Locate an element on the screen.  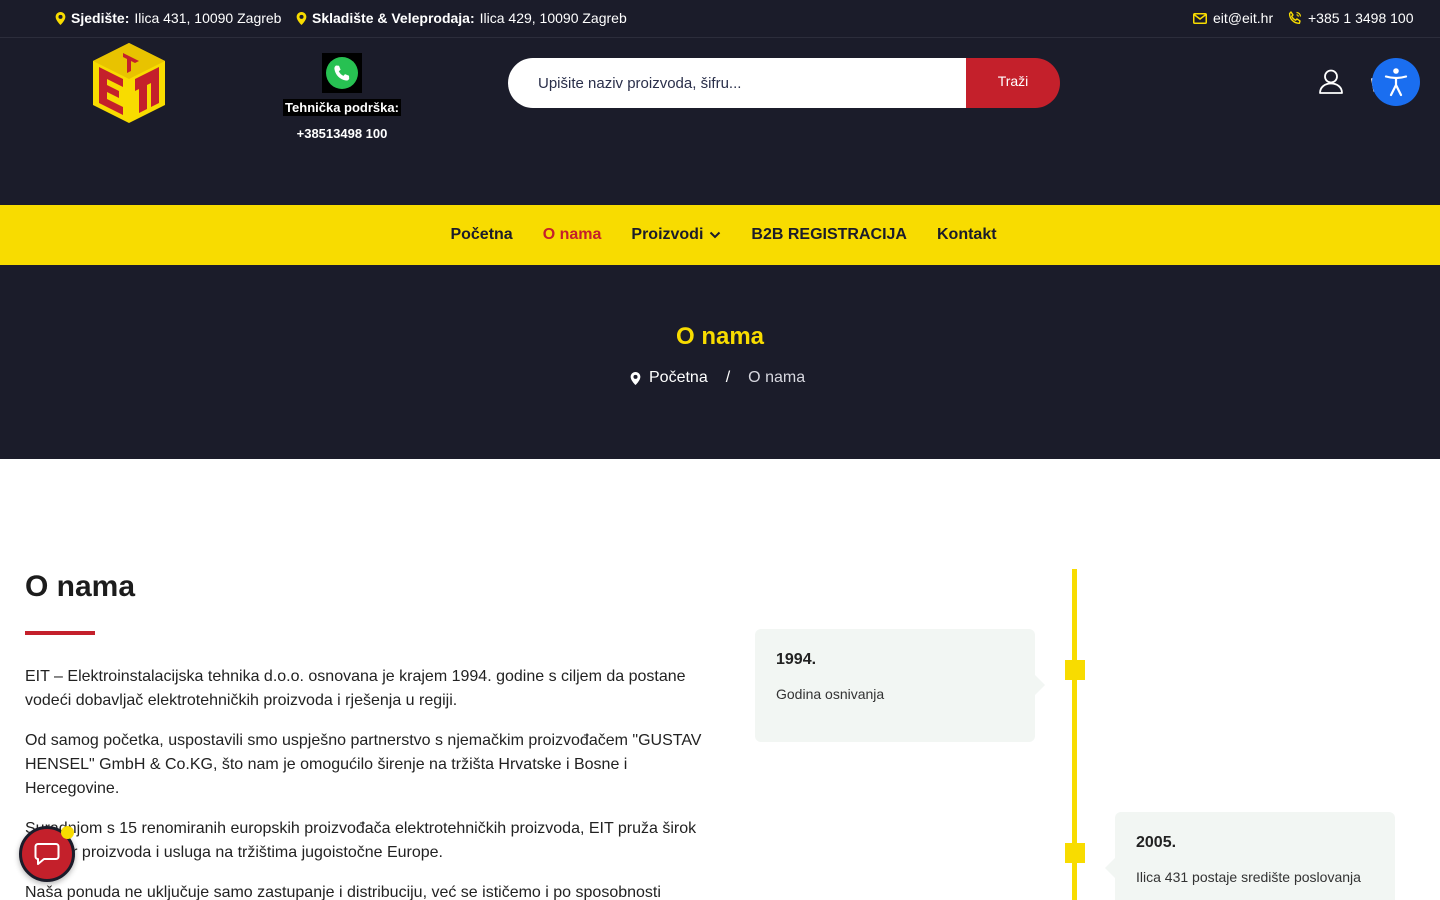
timeline-card-1994: 1994. Godina osnivanja is located at coordinates (900, 685).